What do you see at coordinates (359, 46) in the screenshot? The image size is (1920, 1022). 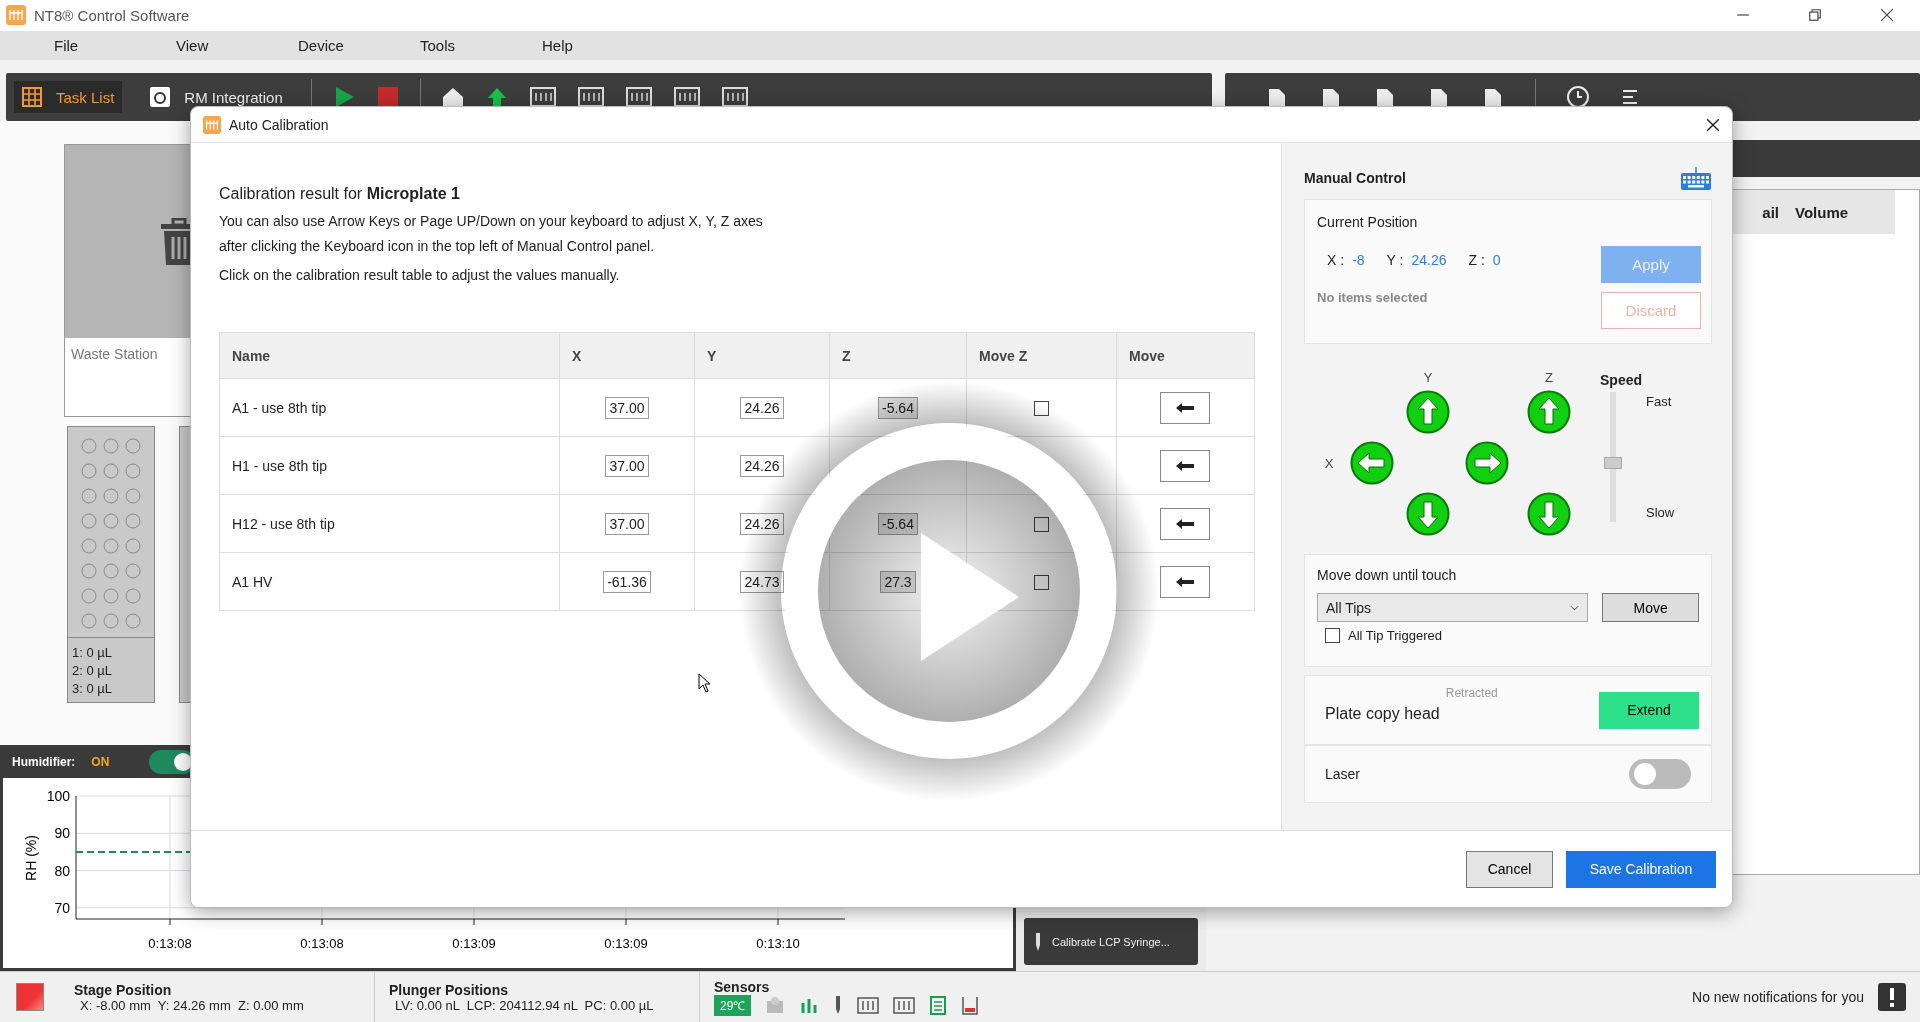 I see `menu-item: Device` at bounding box center [359, 46].